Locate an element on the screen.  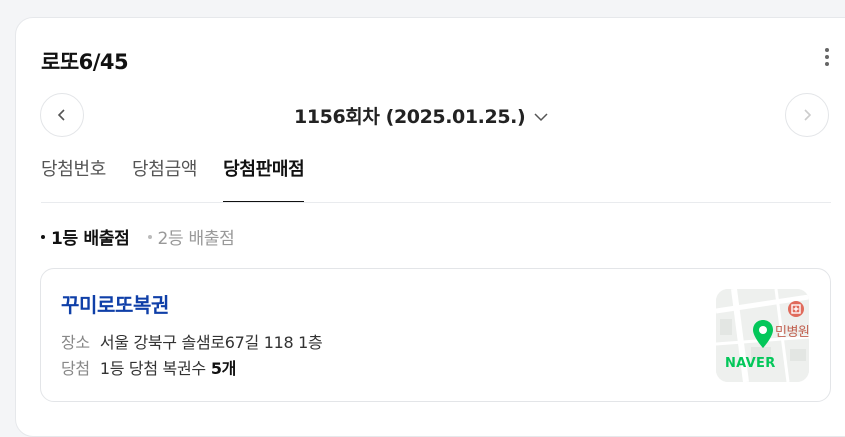
naver-logo: NAVER is located at coordinates (750, 363).